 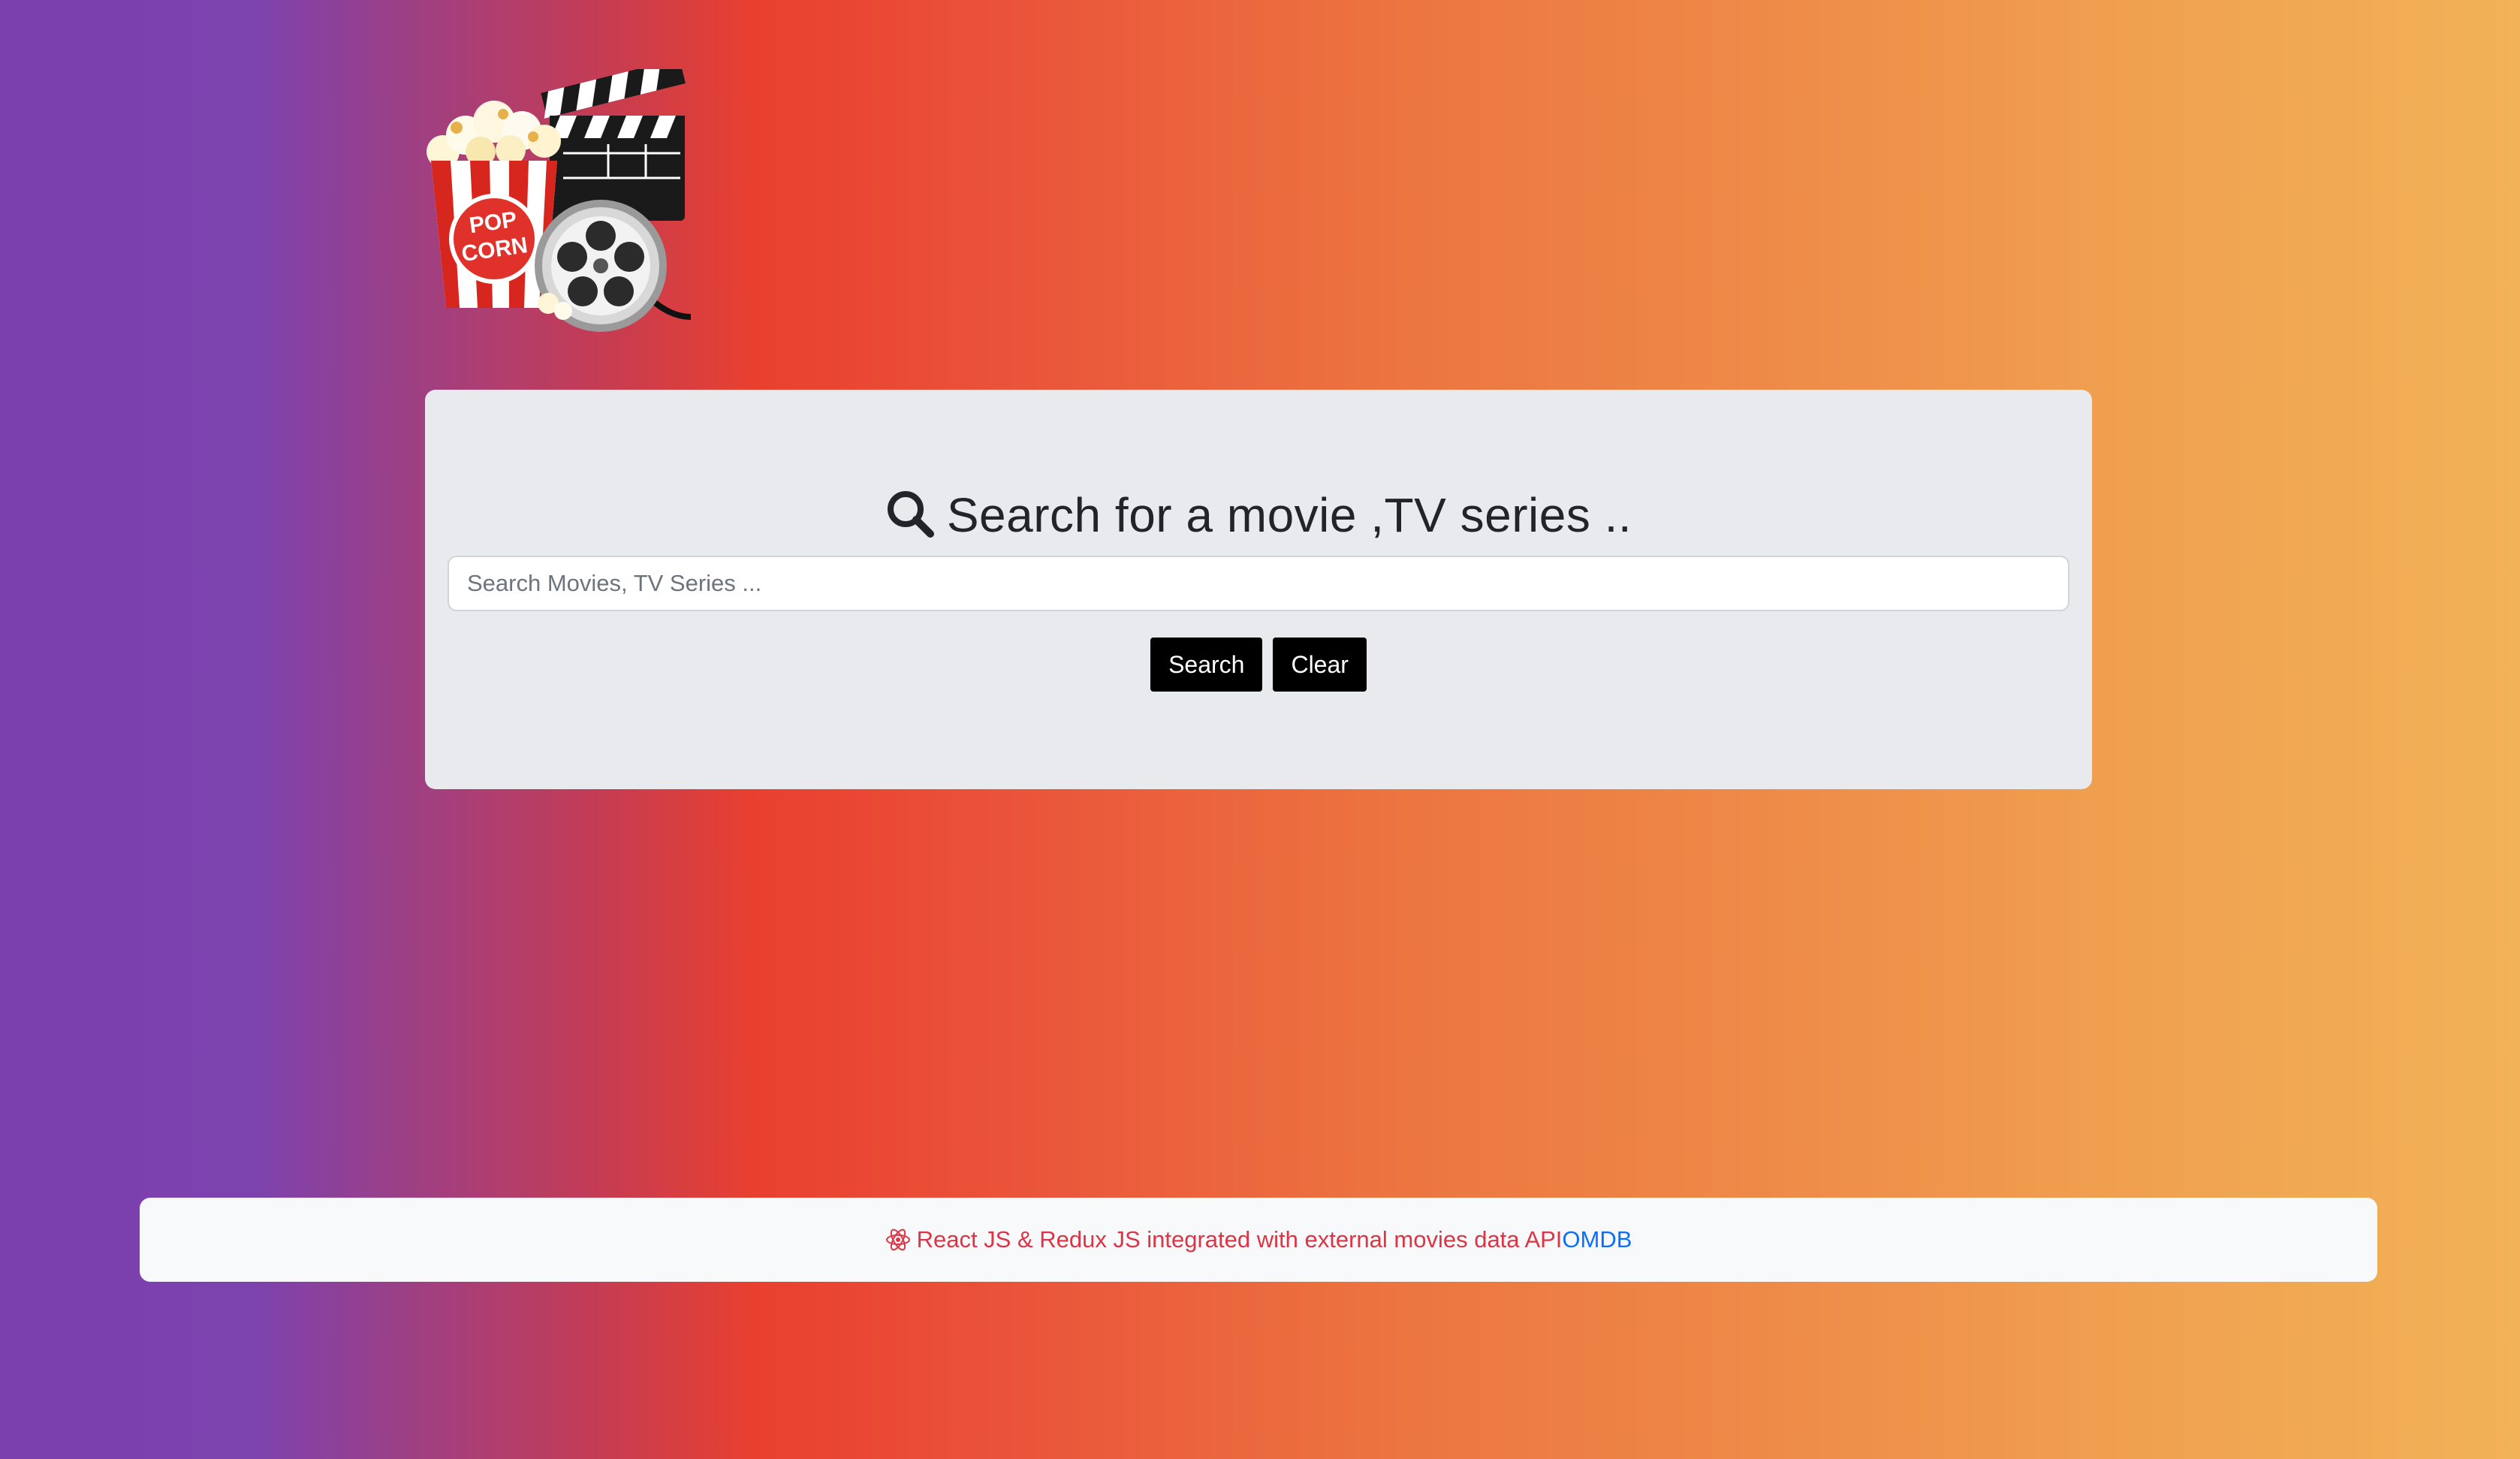 What do you see at coordinates (1258, 583) in the screenshot?
I see `search-input` at bounding box center [1258, 583].